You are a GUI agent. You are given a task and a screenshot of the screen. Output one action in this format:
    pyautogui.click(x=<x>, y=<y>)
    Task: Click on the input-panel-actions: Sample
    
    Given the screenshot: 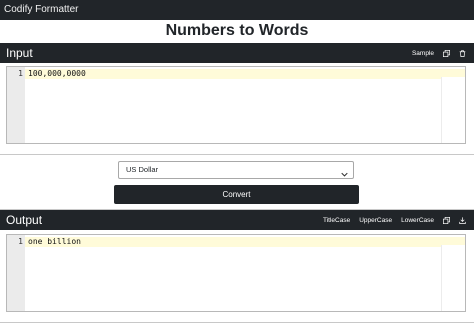 What is the action you would take?
    pyautogui.click(x=439, y=53)
    